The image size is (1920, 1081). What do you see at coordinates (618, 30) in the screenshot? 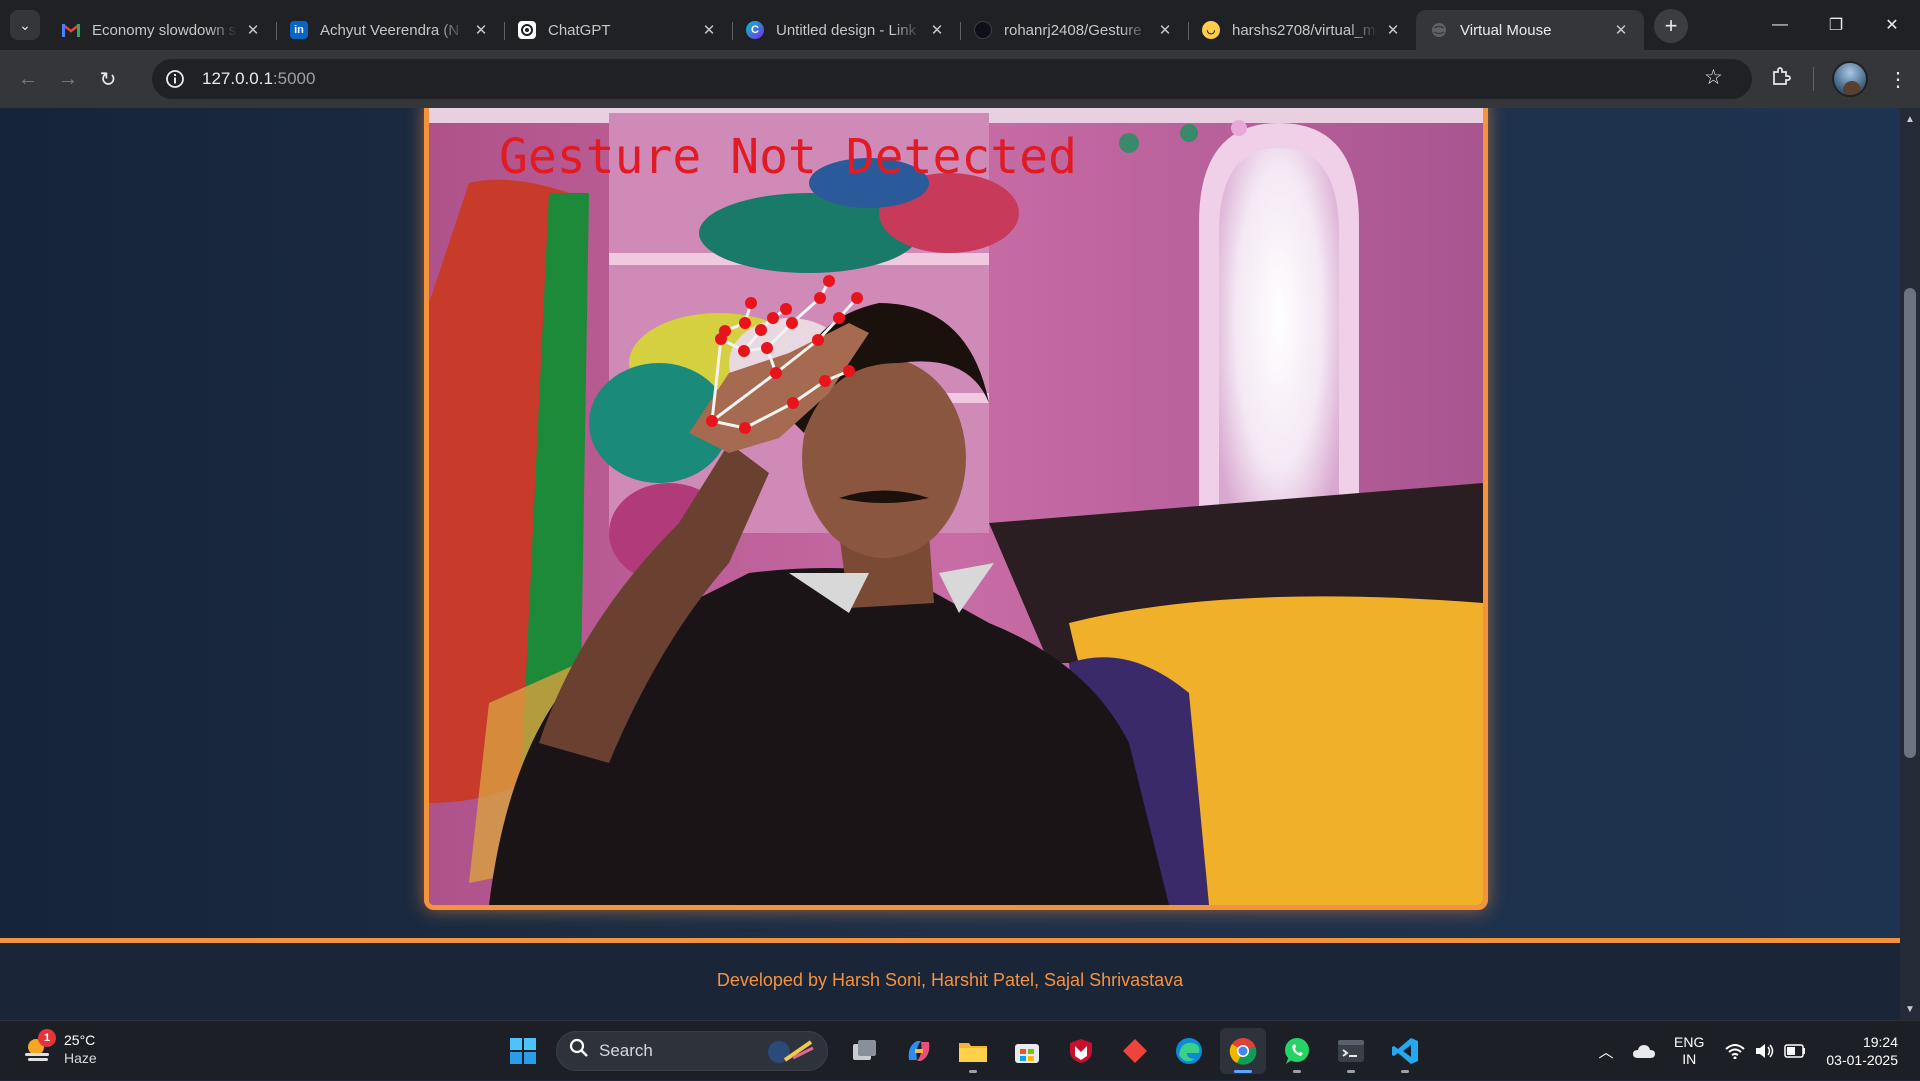
I see `tab-chatgpt: ChatGPT ✕` at bounding box center [618, 30].